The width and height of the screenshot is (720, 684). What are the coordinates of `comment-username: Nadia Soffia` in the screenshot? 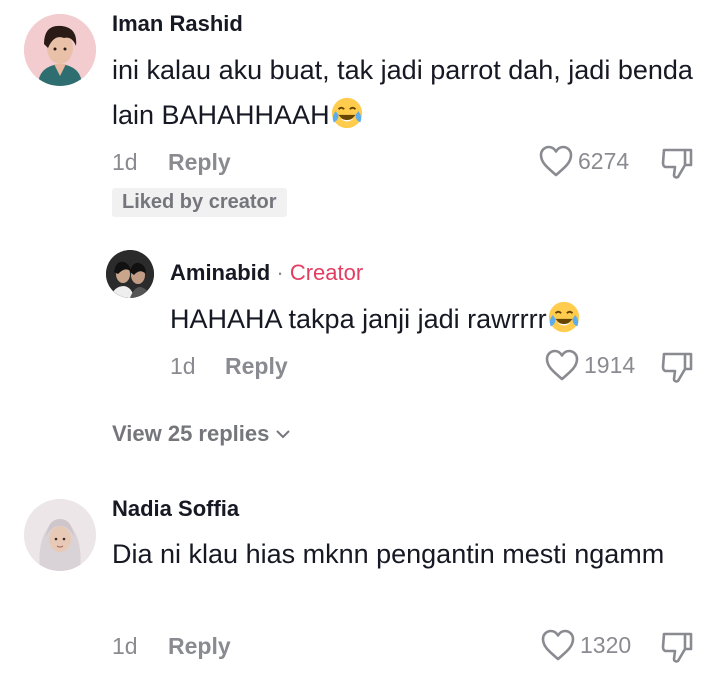 It's located at (175, 509).